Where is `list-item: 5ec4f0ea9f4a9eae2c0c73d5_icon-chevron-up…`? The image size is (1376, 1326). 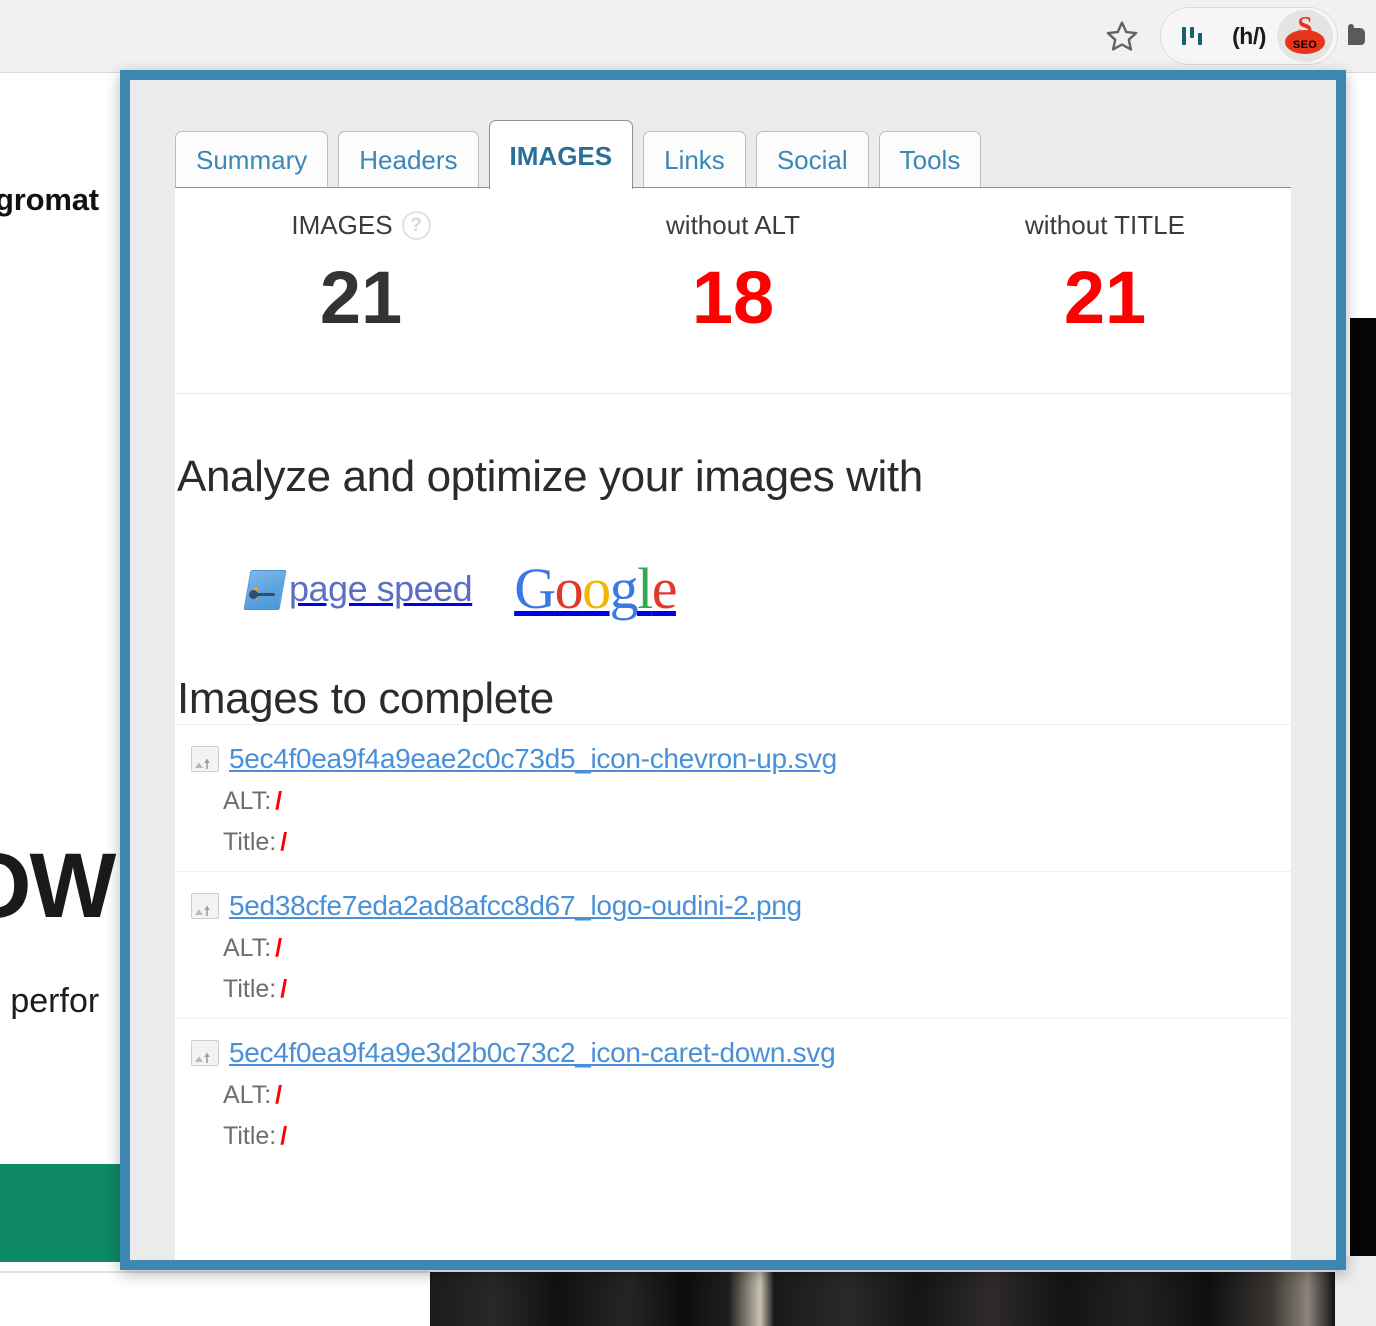 list-item: 5ec4f0ea9f4a9eae2c0c73d5_icon-chevron-up… is located at coordinates (733, 797).